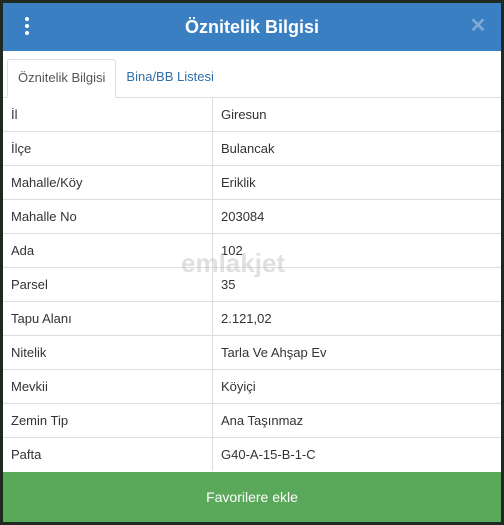  I want to click on table-row: Mevkii Köyiçi, so click(252, 386).